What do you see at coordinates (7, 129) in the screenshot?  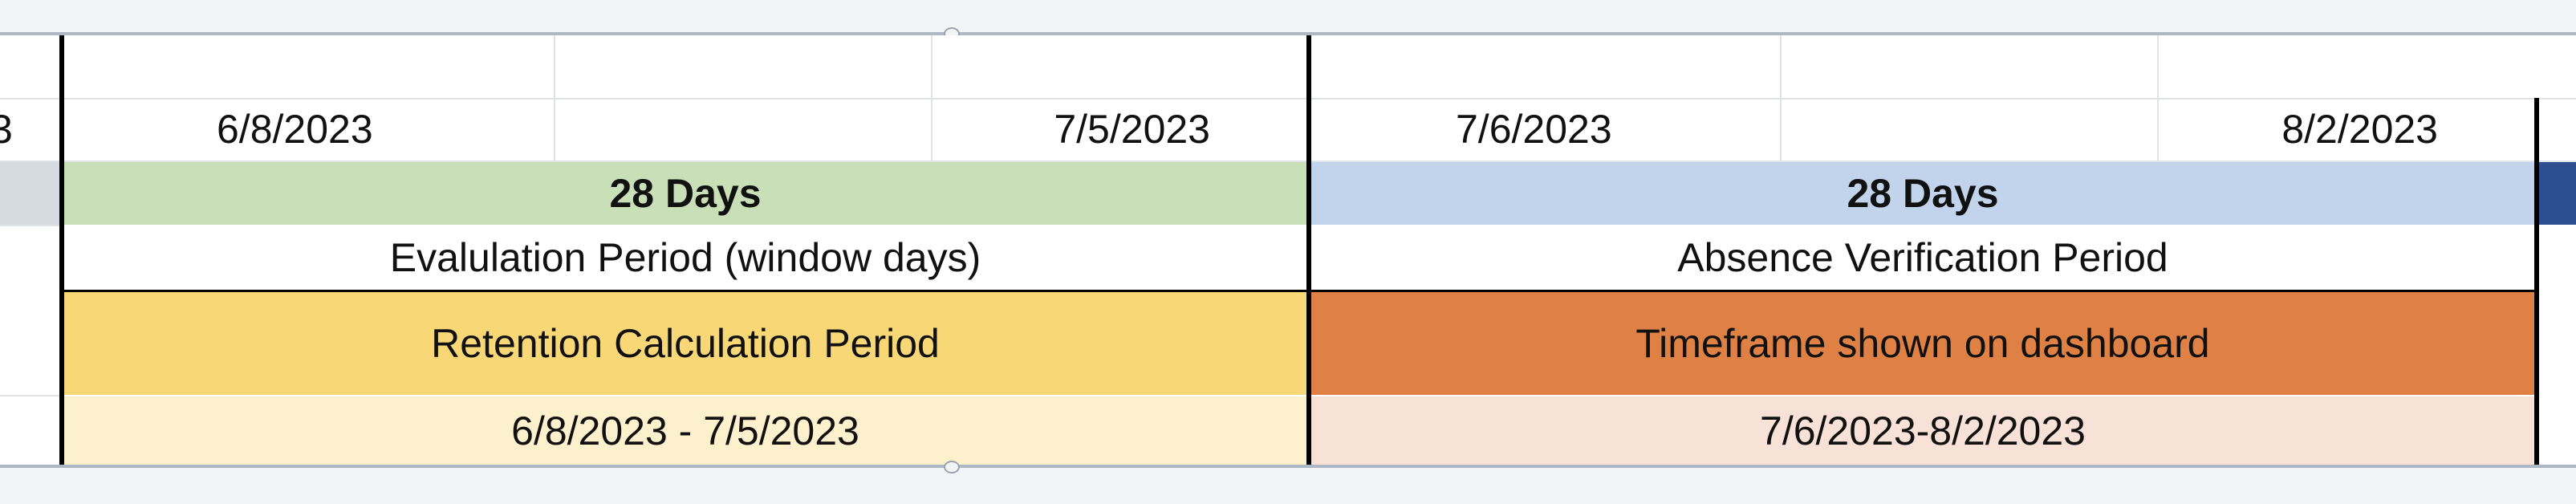 I see `left-partial-text: 3` at bounding box center [7, 129].